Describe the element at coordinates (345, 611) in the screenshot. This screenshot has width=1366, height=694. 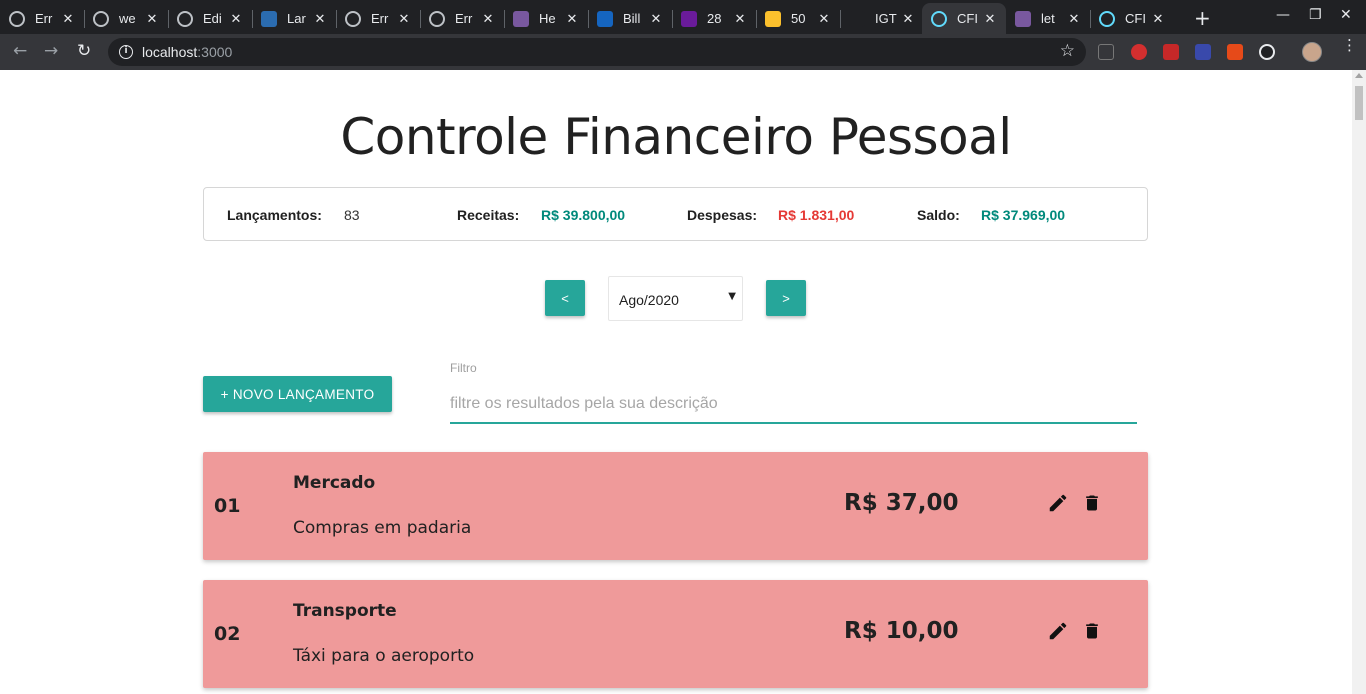
I see `entry-category: Transporte` at that location.